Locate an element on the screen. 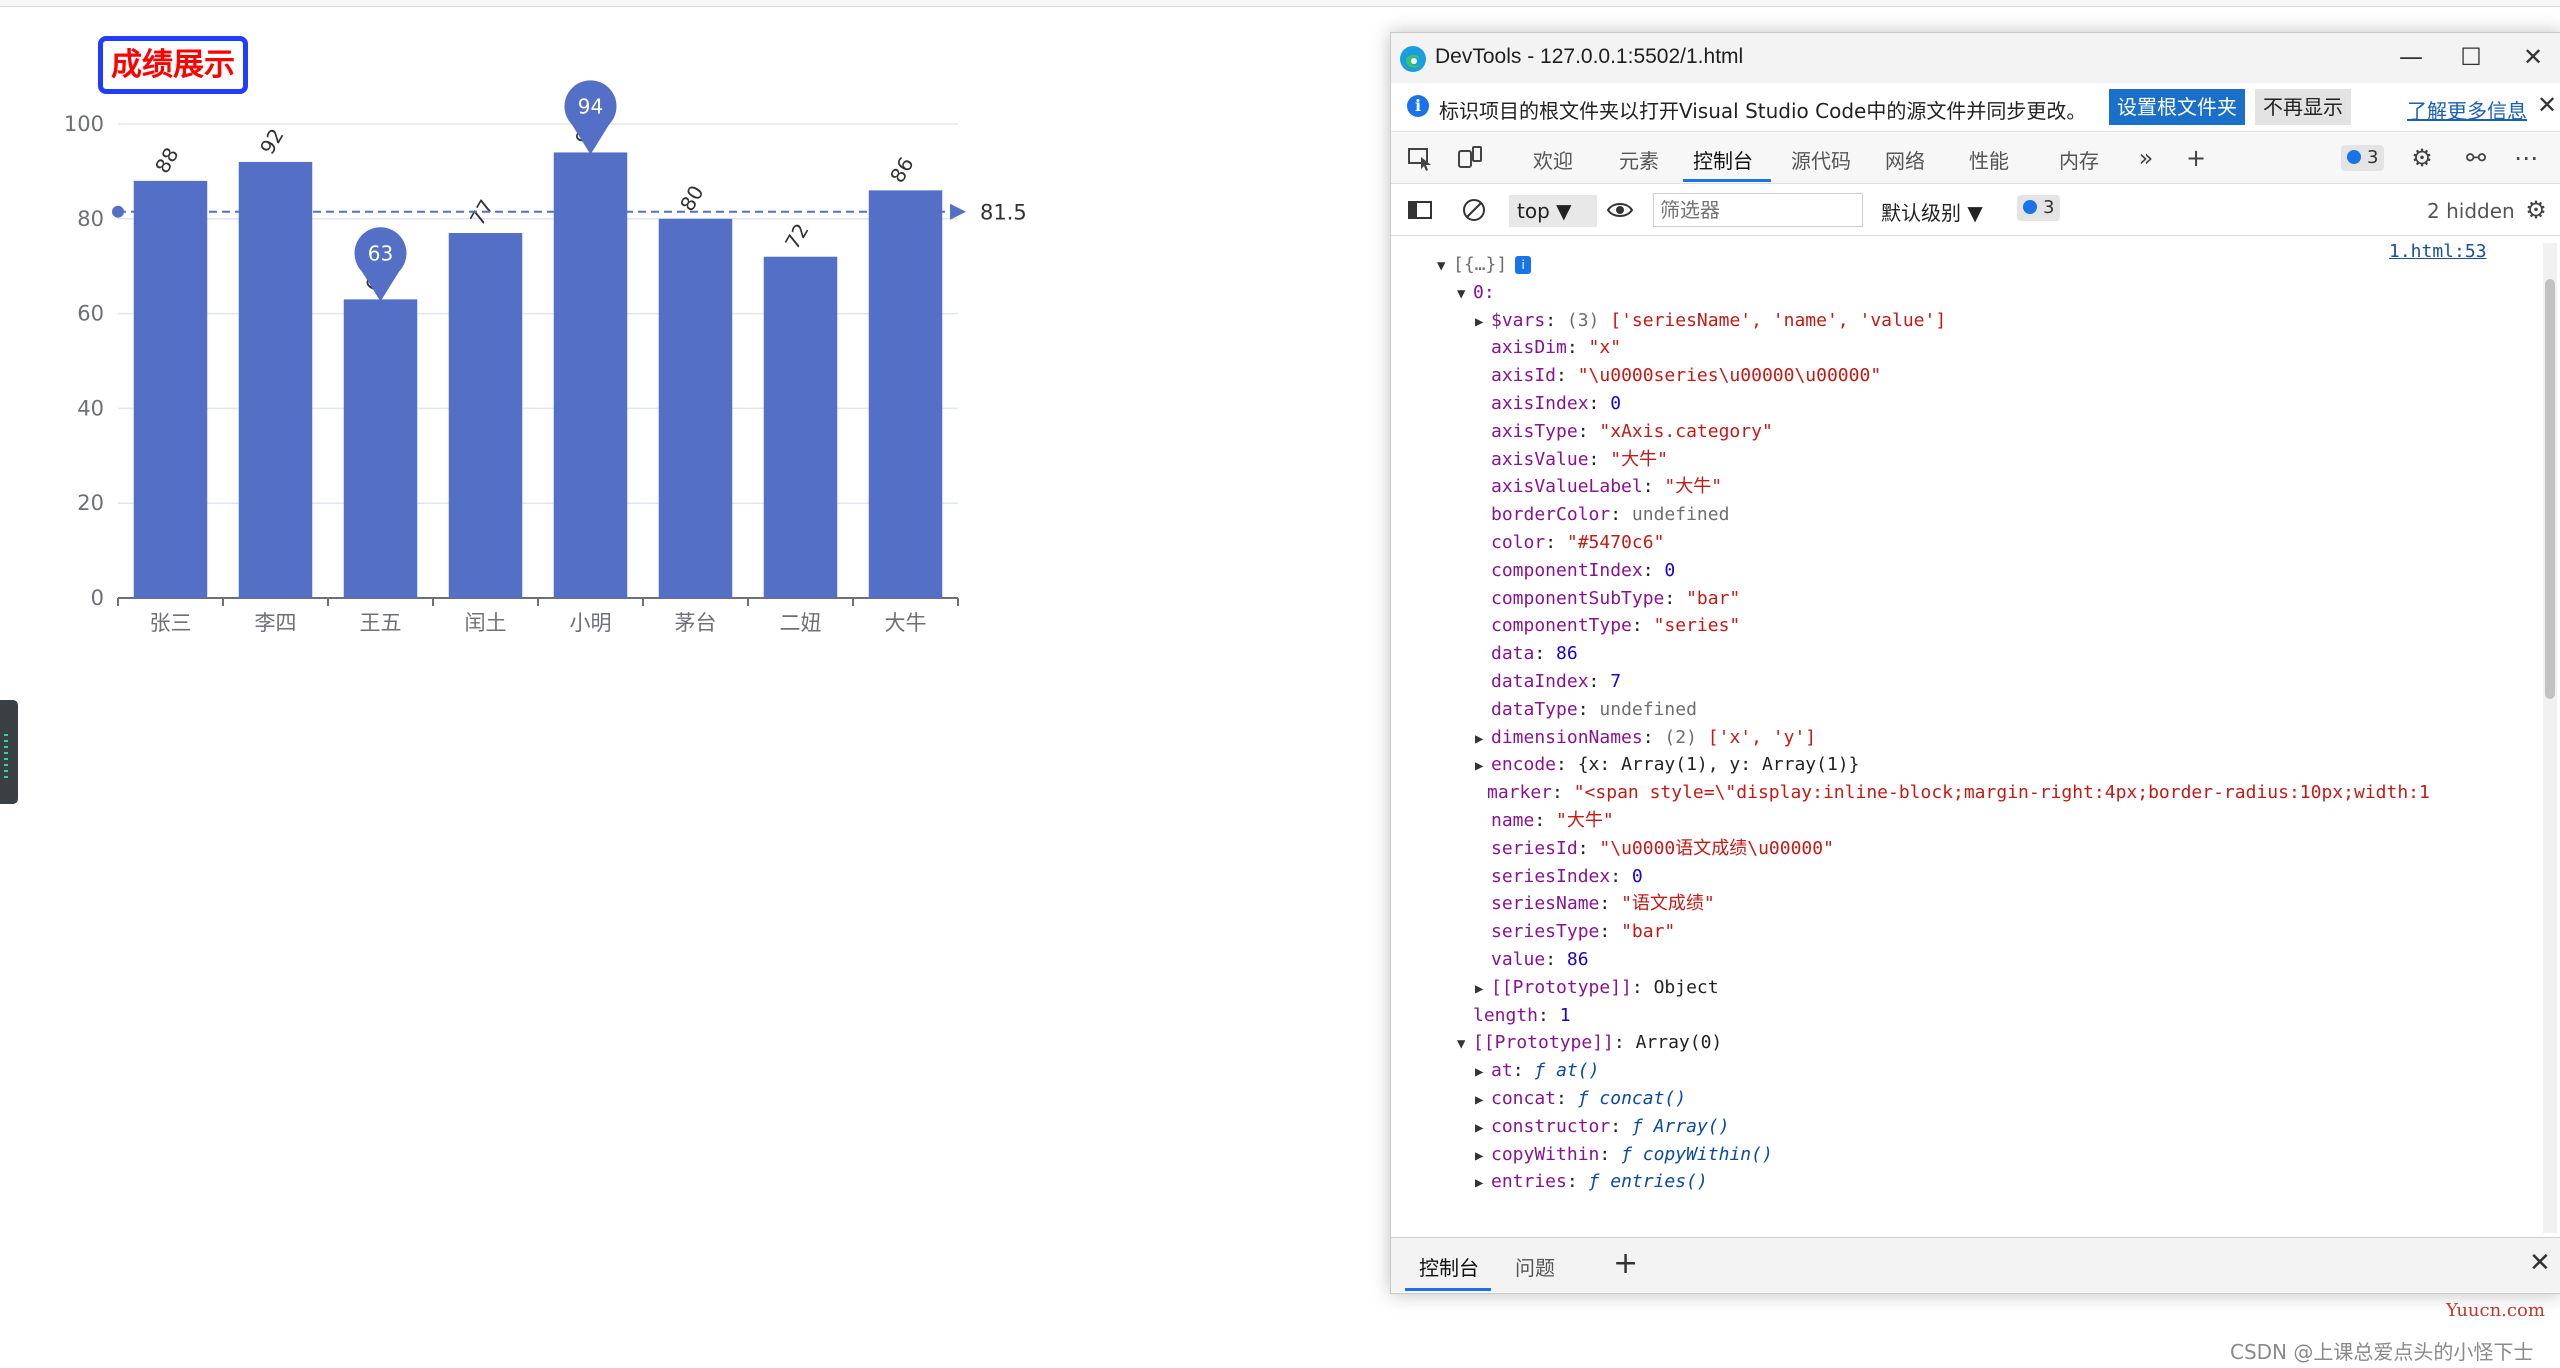  drawer-bar: 控制台 问题 + ✕ is located at coordinates (1975, 1264).